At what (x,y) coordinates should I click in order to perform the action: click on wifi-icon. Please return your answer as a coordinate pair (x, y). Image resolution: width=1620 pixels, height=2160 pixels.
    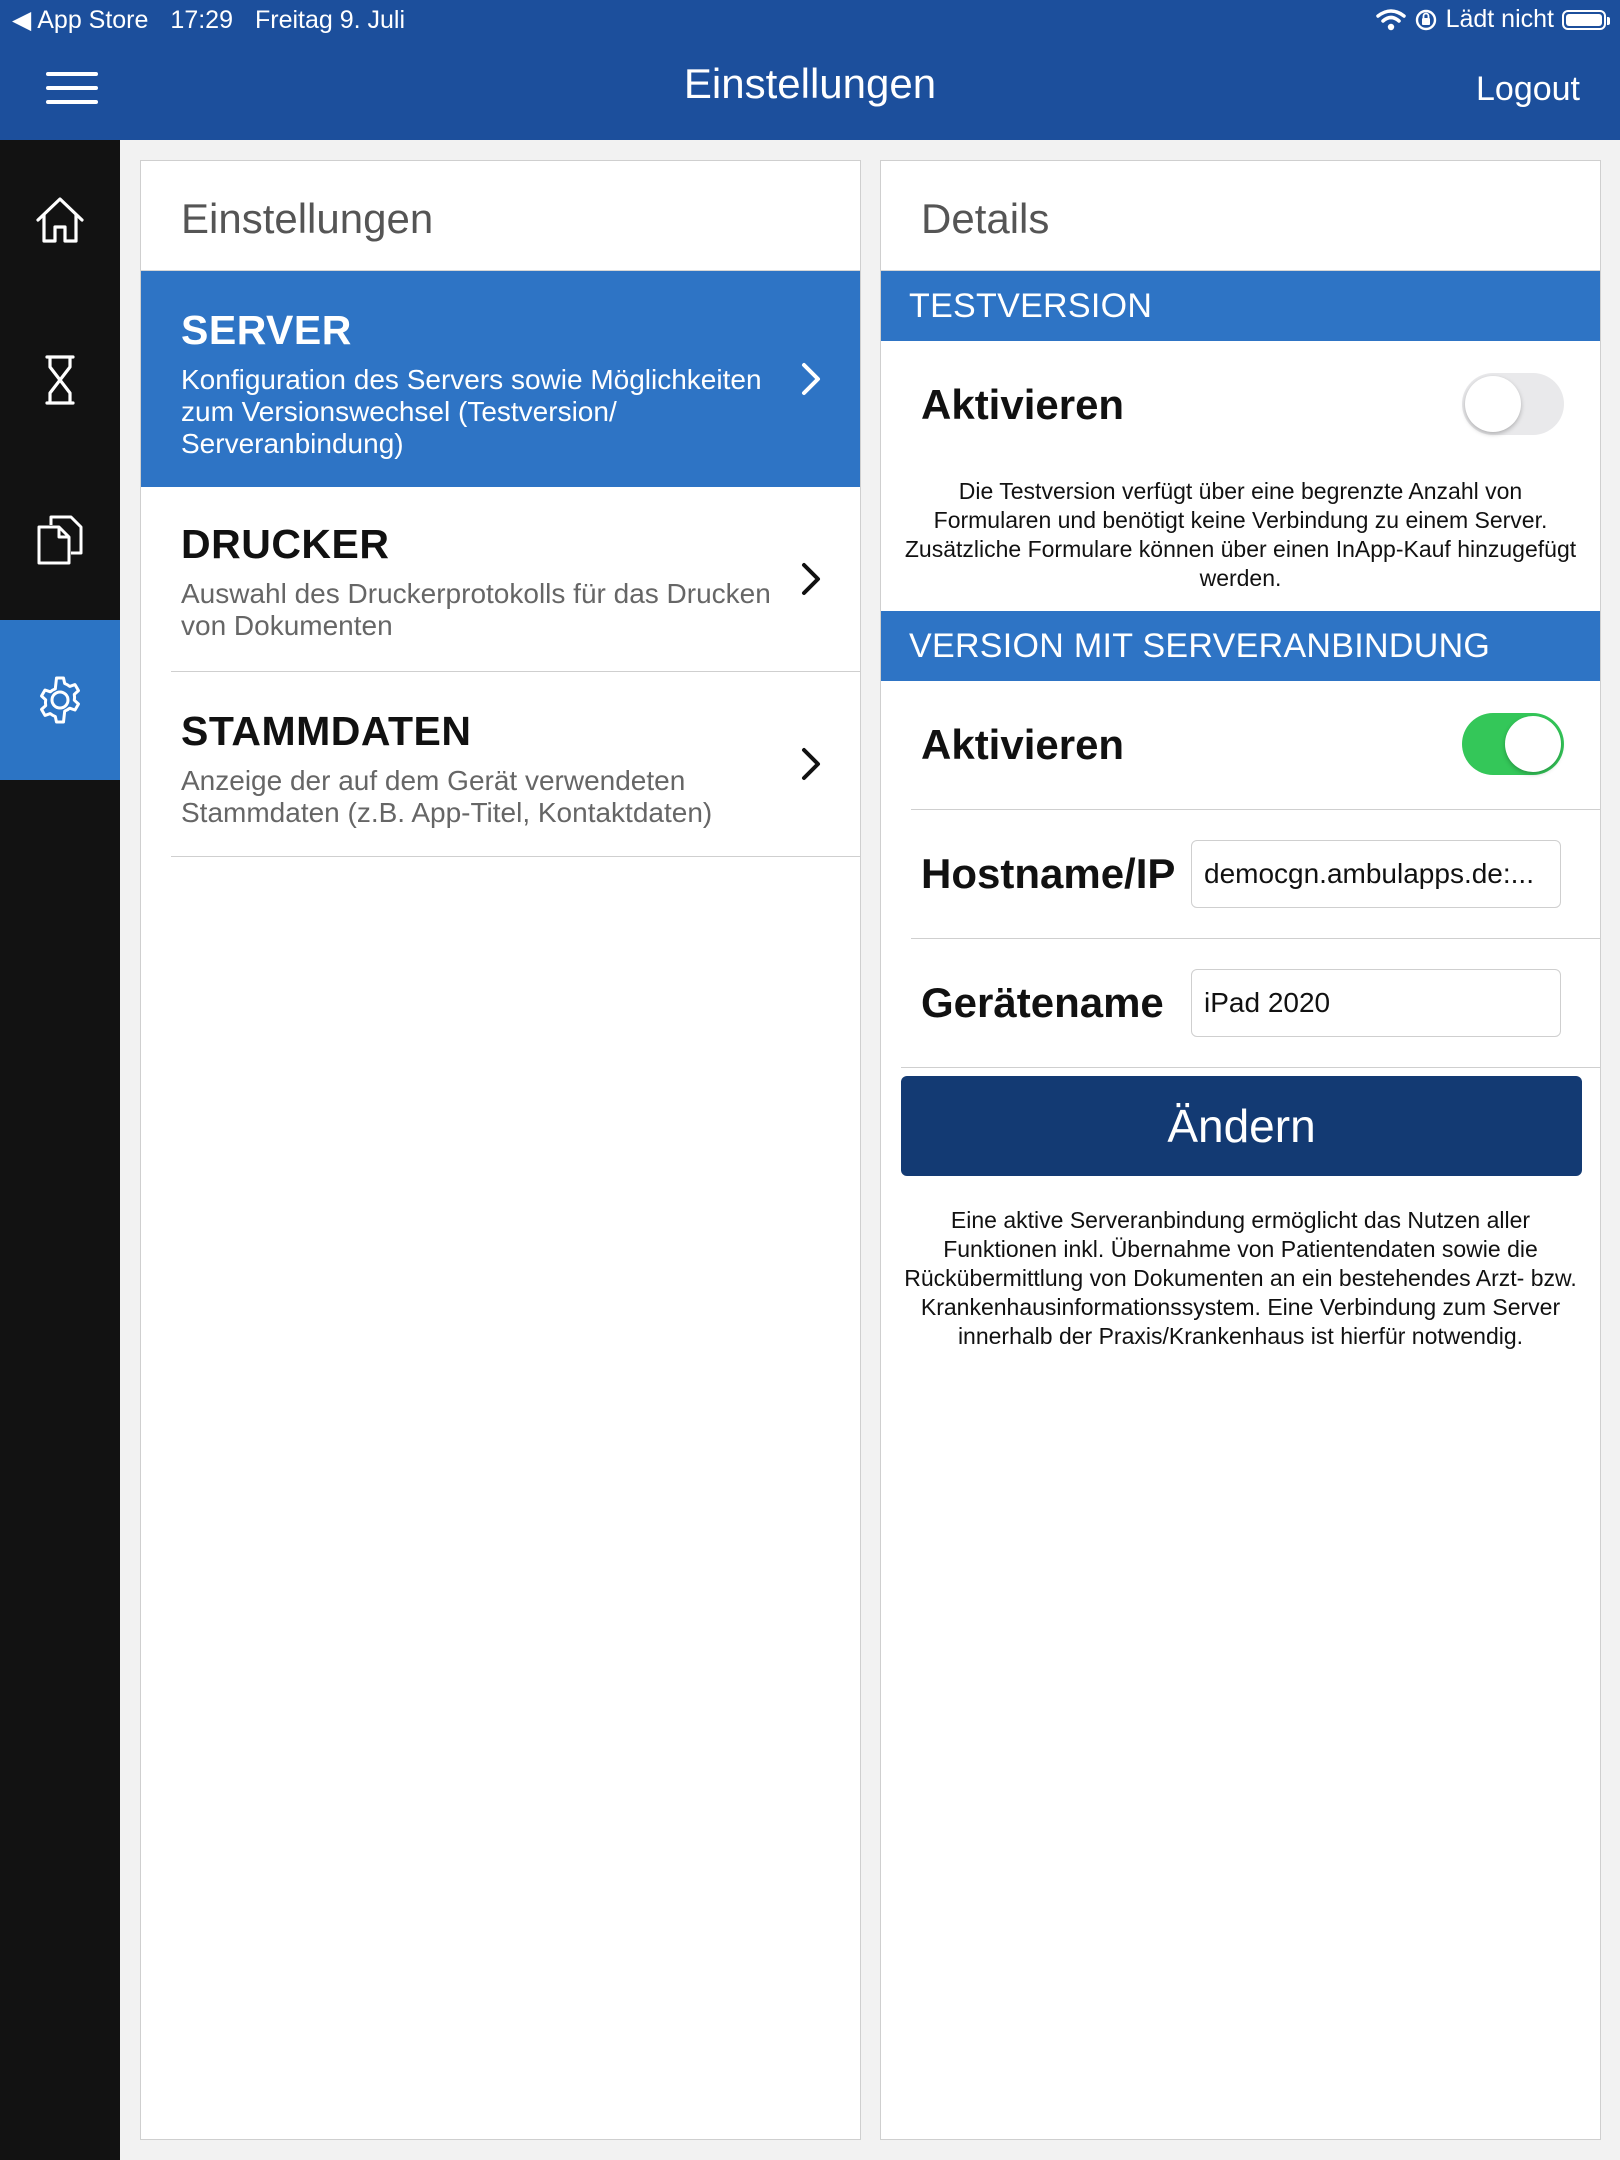
    Looking at the image, I should click on (1390, 19).